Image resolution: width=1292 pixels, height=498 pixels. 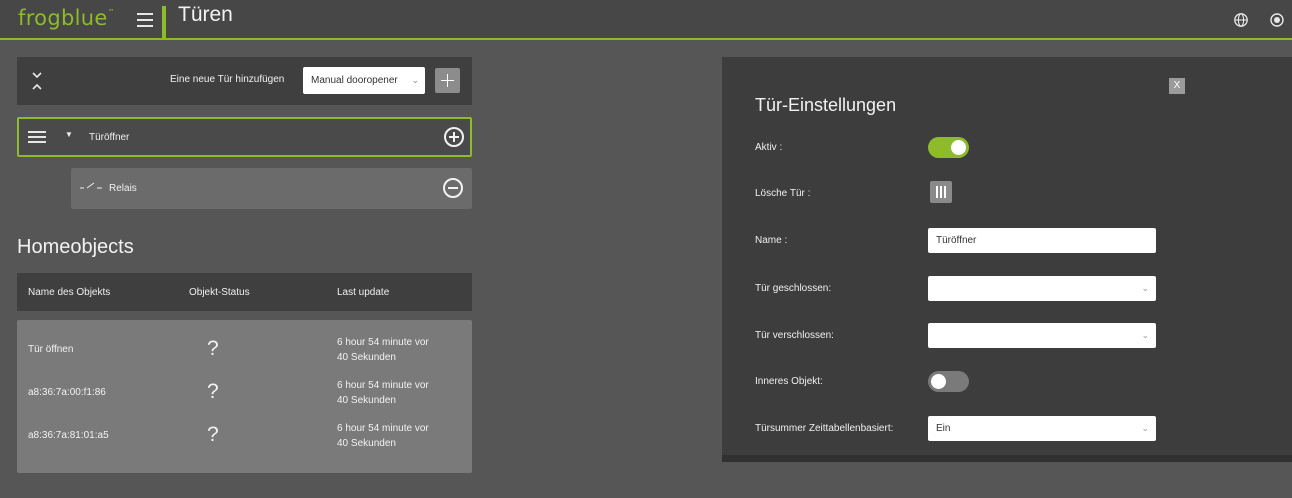 I want to click on object-name: Tür öffnen, so click(x=51, y=349).